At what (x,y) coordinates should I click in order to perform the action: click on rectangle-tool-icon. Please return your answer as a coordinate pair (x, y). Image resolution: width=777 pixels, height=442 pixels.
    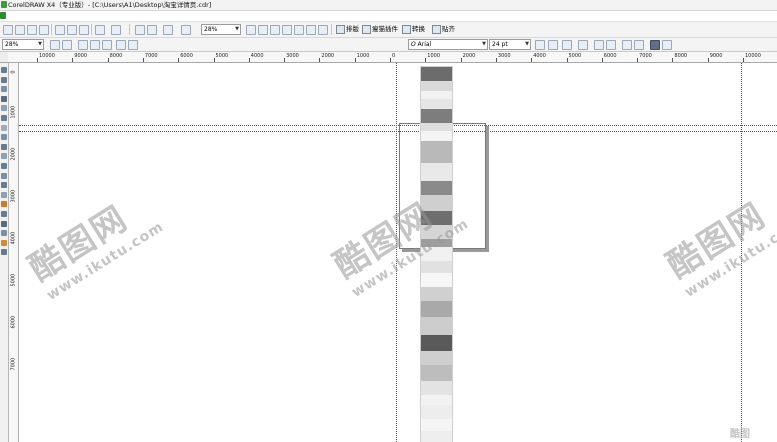
    Looking at the image, I should click on (4, 127).